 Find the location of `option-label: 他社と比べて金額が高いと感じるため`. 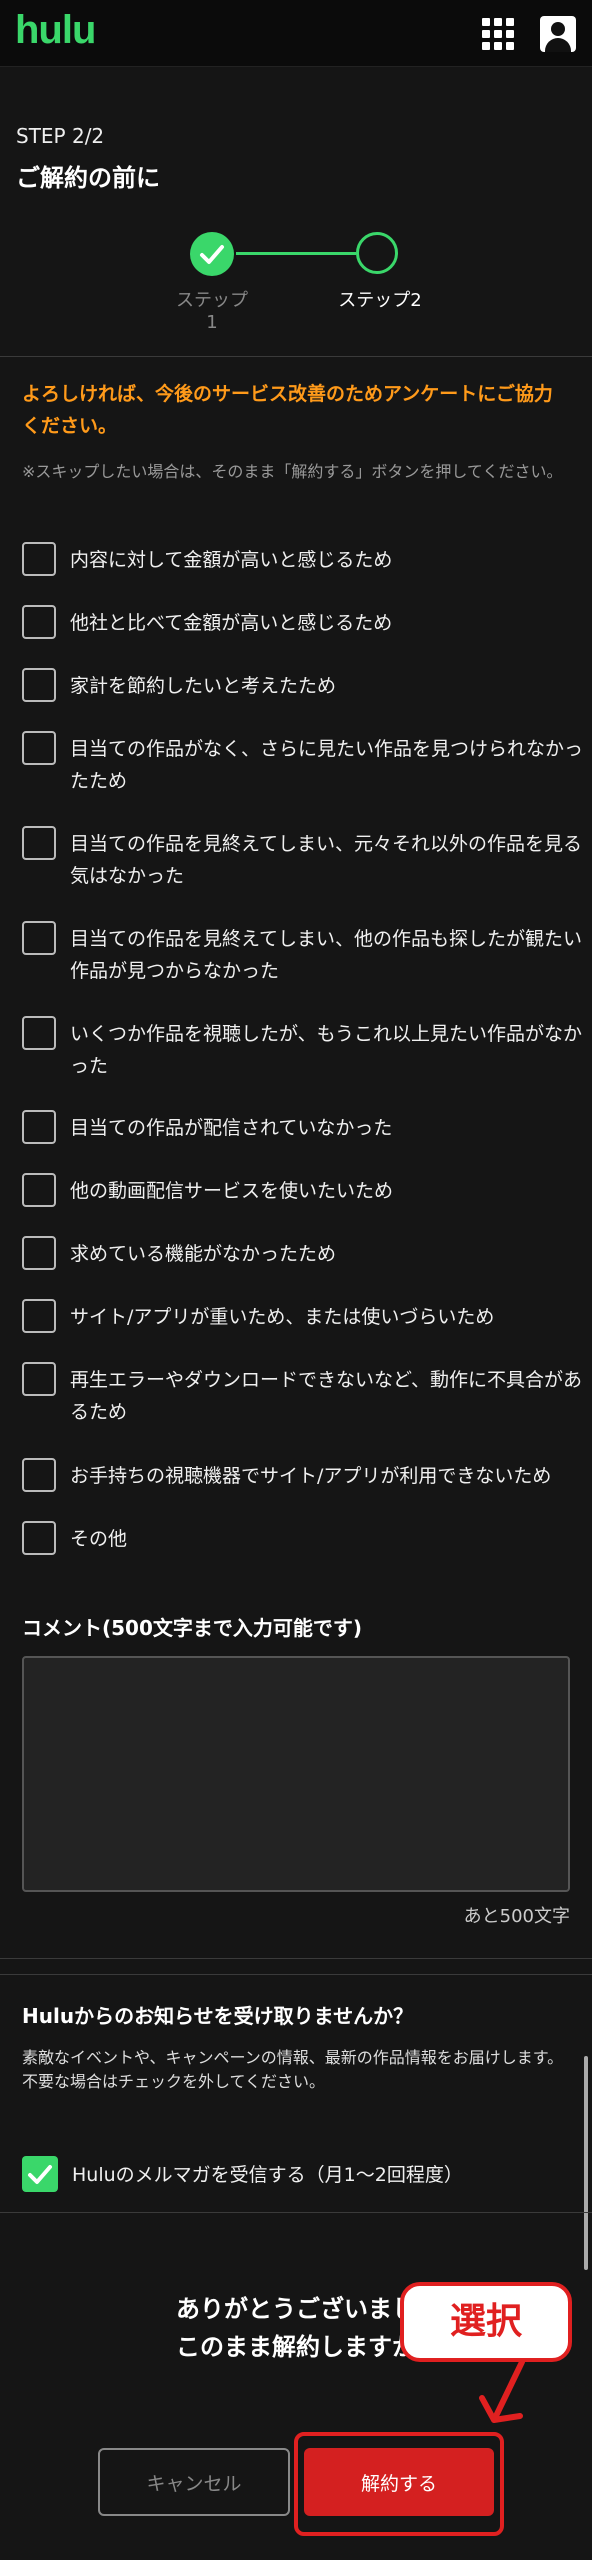

option-label: 他社と比べて金額が高いと感じるため is located at coordinates (231, 623).